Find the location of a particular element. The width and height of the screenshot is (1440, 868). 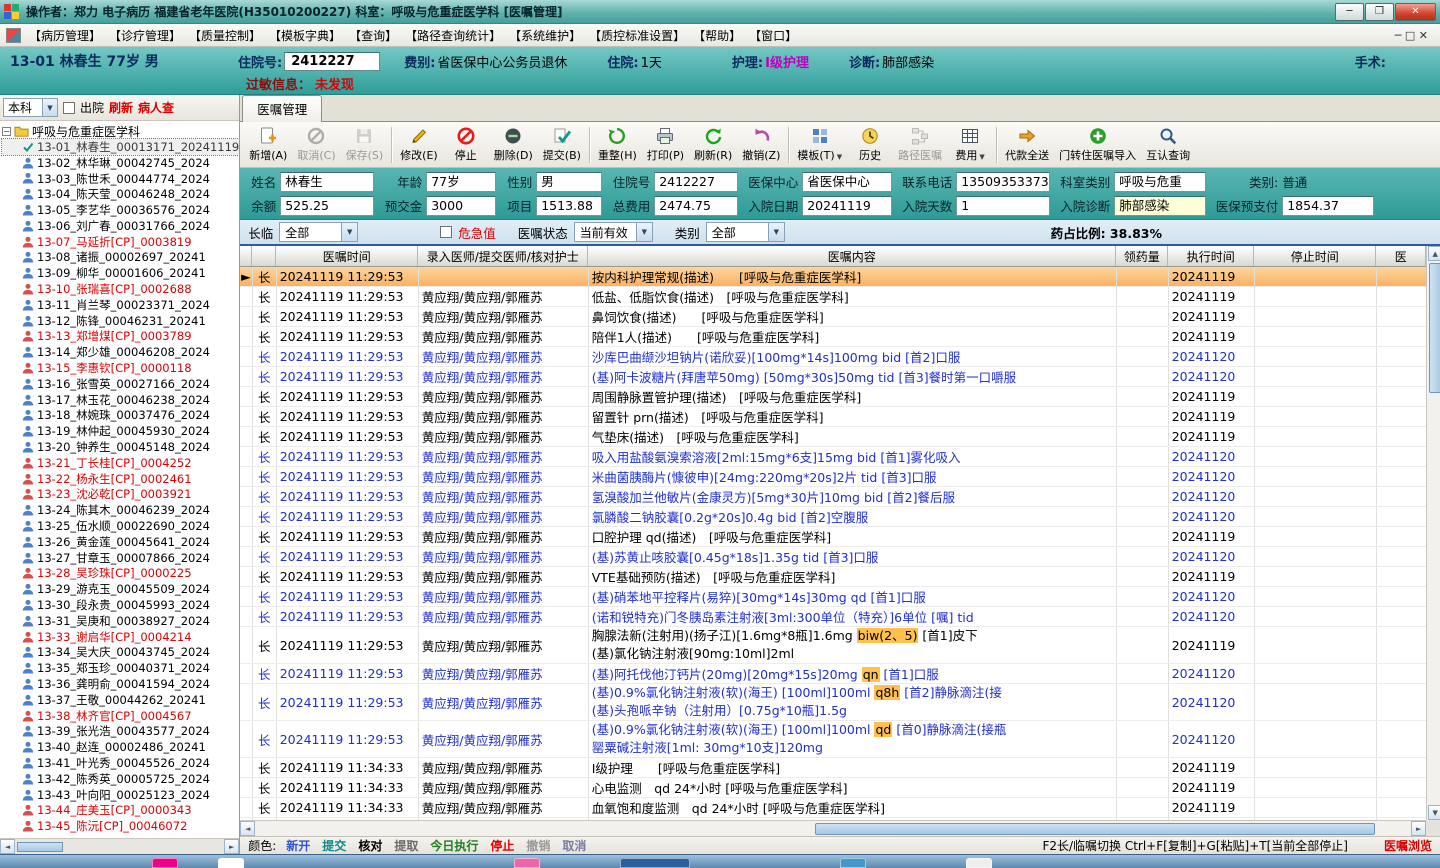

patient-tree-item: 13-18_林婉珠_00037476_2024 is located at coordinates (120, 416).